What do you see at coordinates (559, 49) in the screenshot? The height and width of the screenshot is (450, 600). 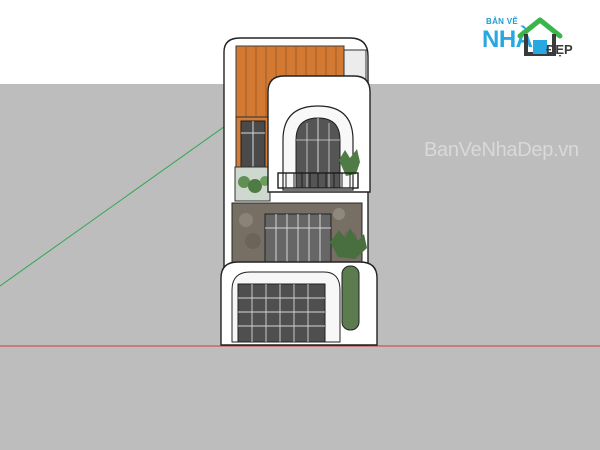 I see `logo-suffix-text: ĐẸP` at bounding box center [559, 49].